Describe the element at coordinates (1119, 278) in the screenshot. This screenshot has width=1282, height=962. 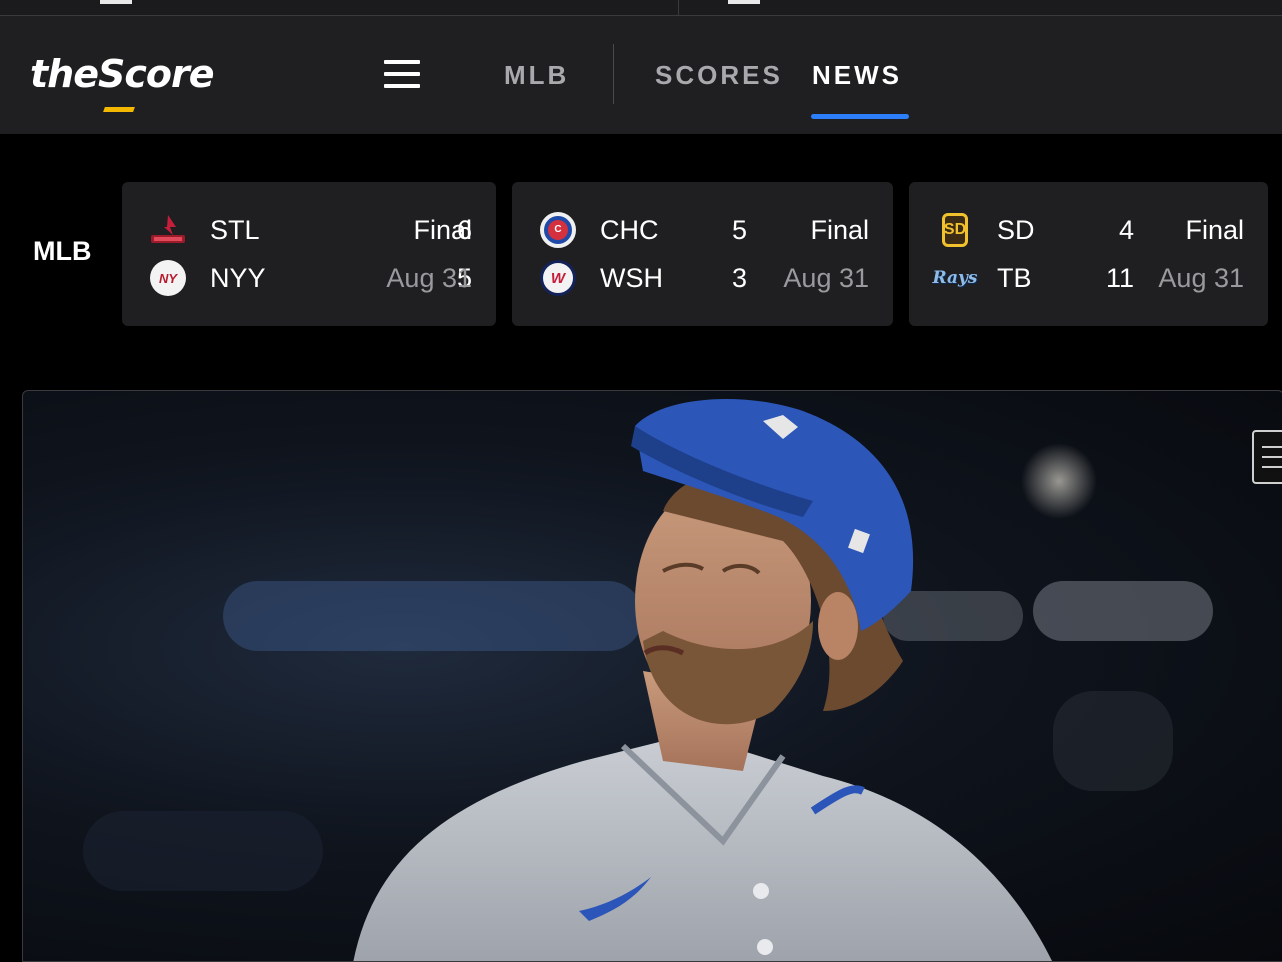
I see `team-score: 11` at that location.